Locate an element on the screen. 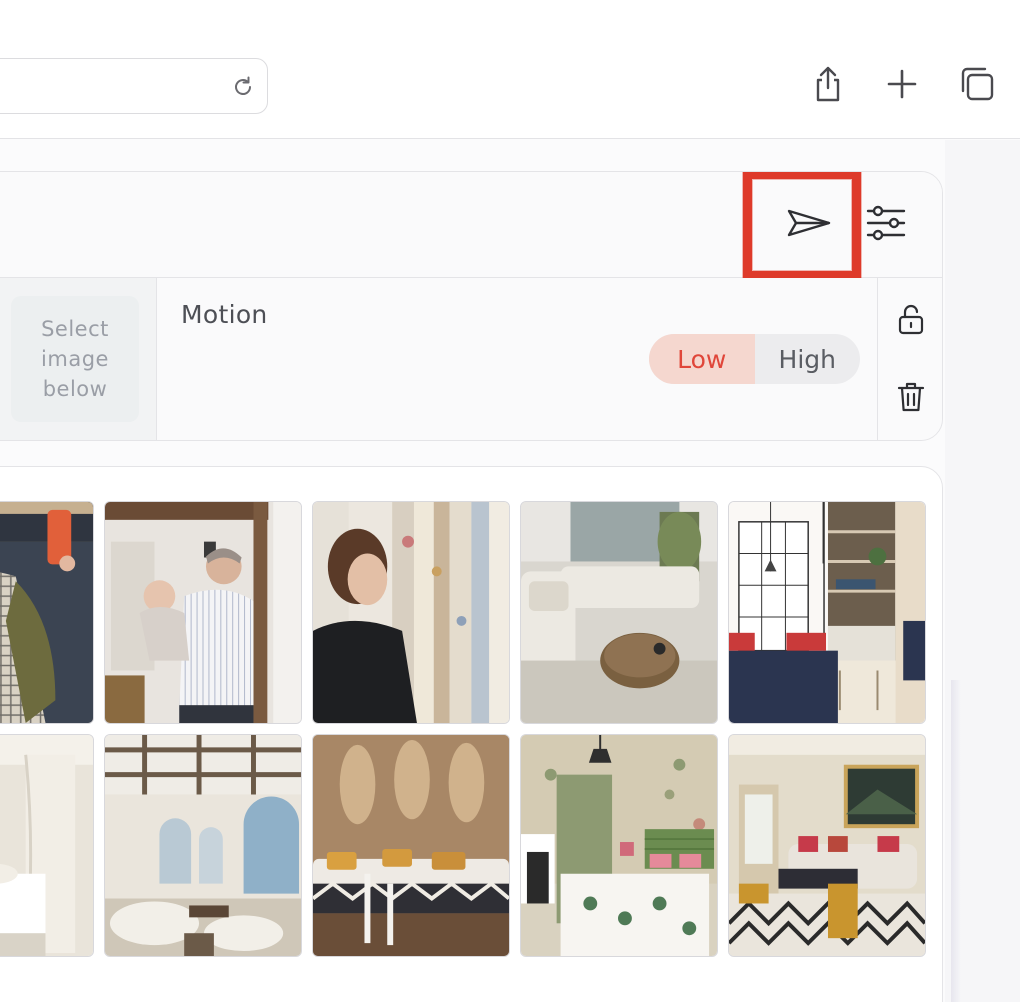 The width and height of the screenshot is (1020, 1002). gallery-thumb-white-bedroom is located at coordinates (47, 845).